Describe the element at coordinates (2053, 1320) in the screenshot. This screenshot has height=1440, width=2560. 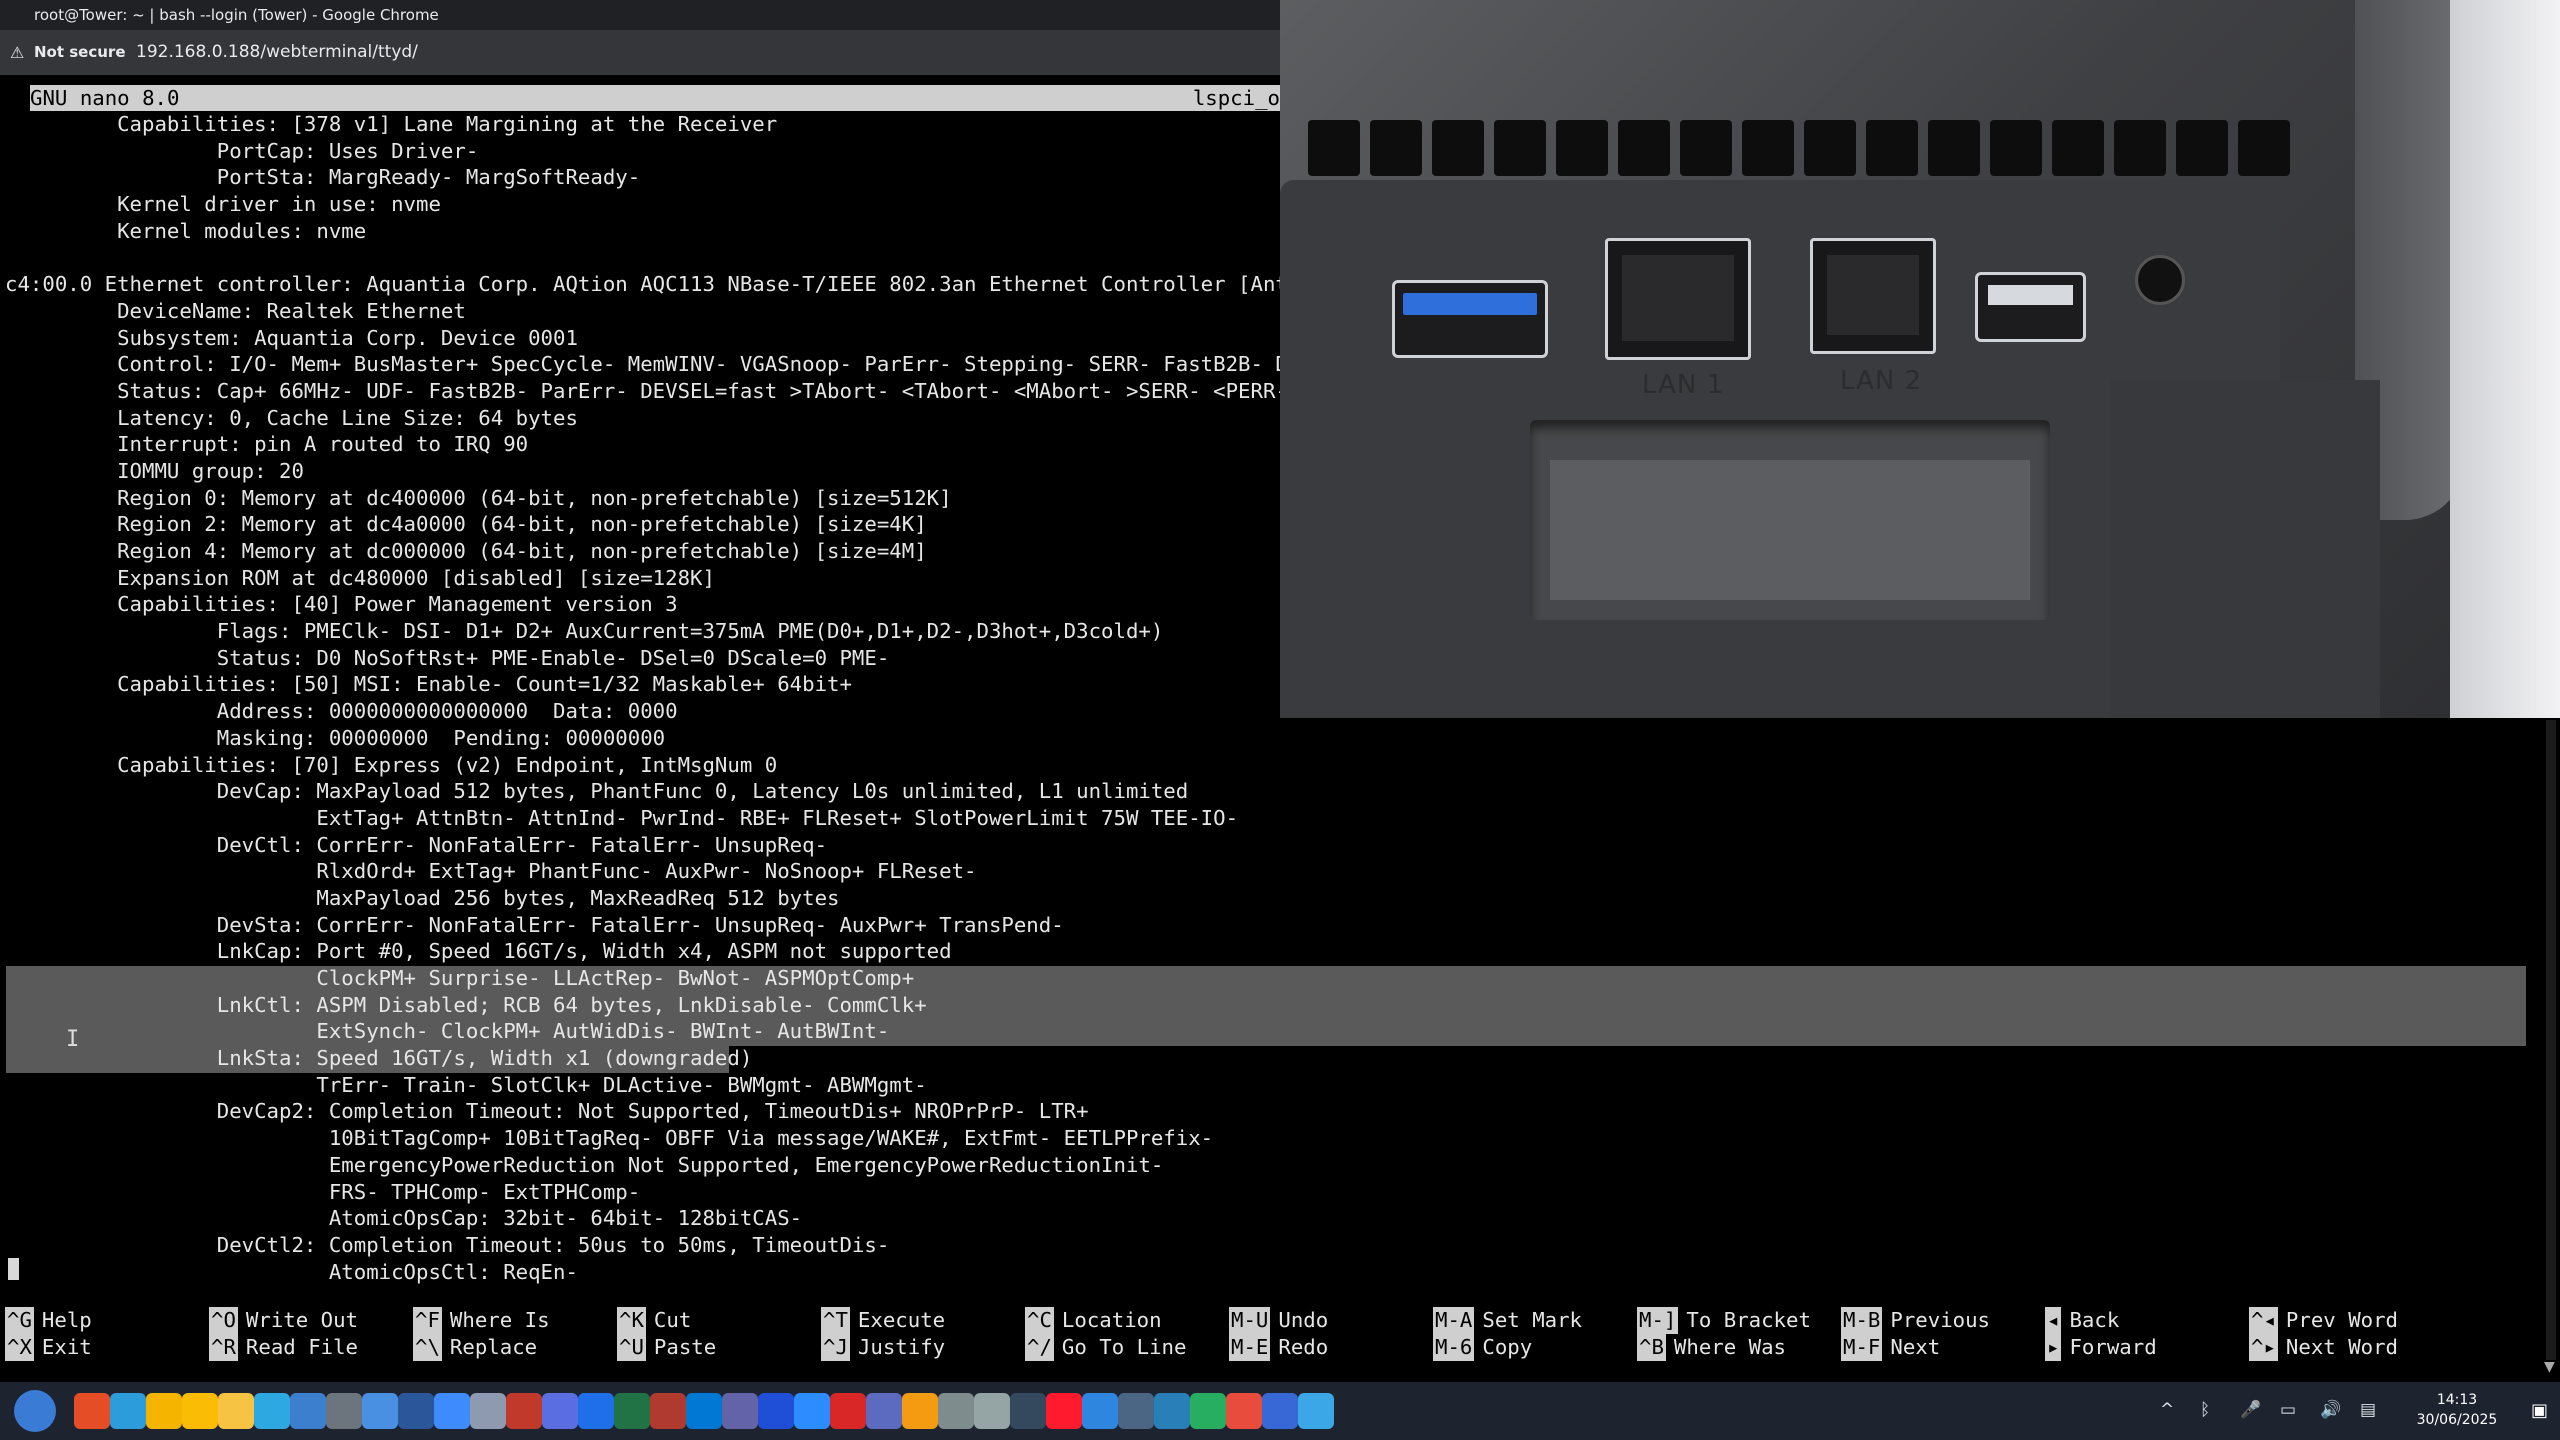
I see `shortcut-key: ◂` at that location.